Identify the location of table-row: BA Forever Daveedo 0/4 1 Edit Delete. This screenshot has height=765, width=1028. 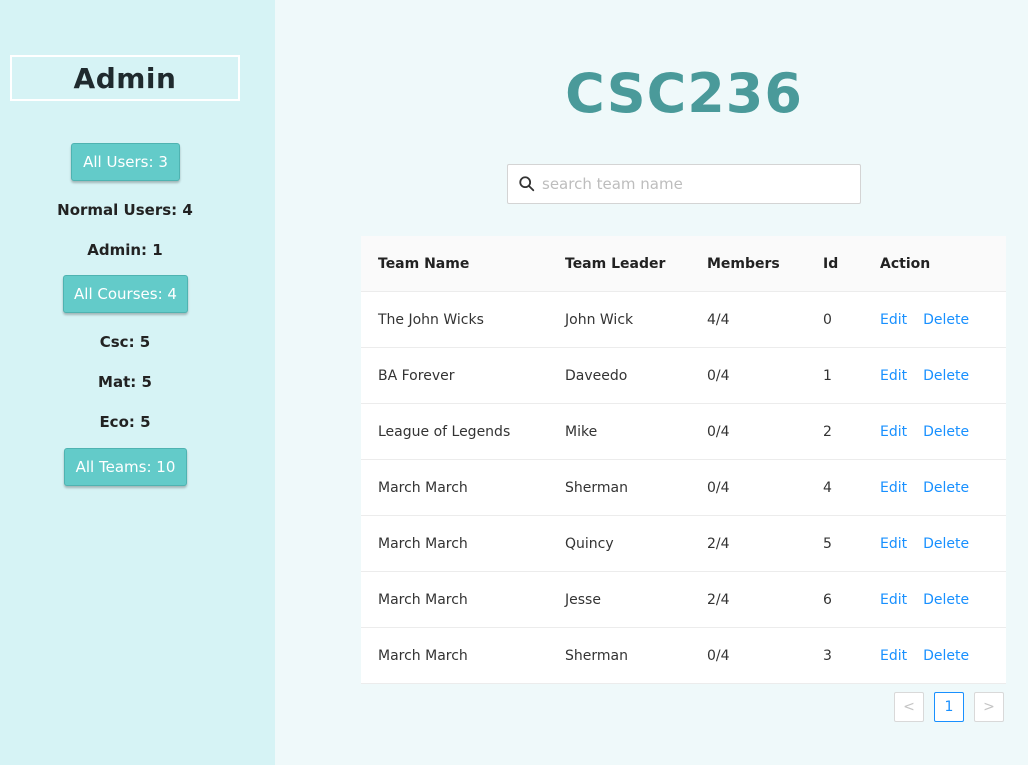
(683, 376).